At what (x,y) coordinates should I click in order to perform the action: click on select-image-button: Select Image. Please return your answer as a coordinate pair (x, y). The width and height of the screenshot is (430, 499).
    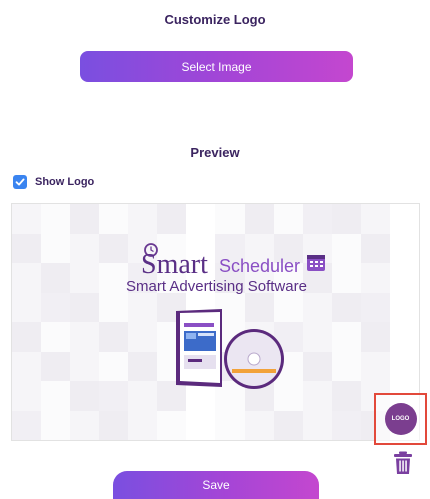
    Looking at the image, I should click on (216, 66).